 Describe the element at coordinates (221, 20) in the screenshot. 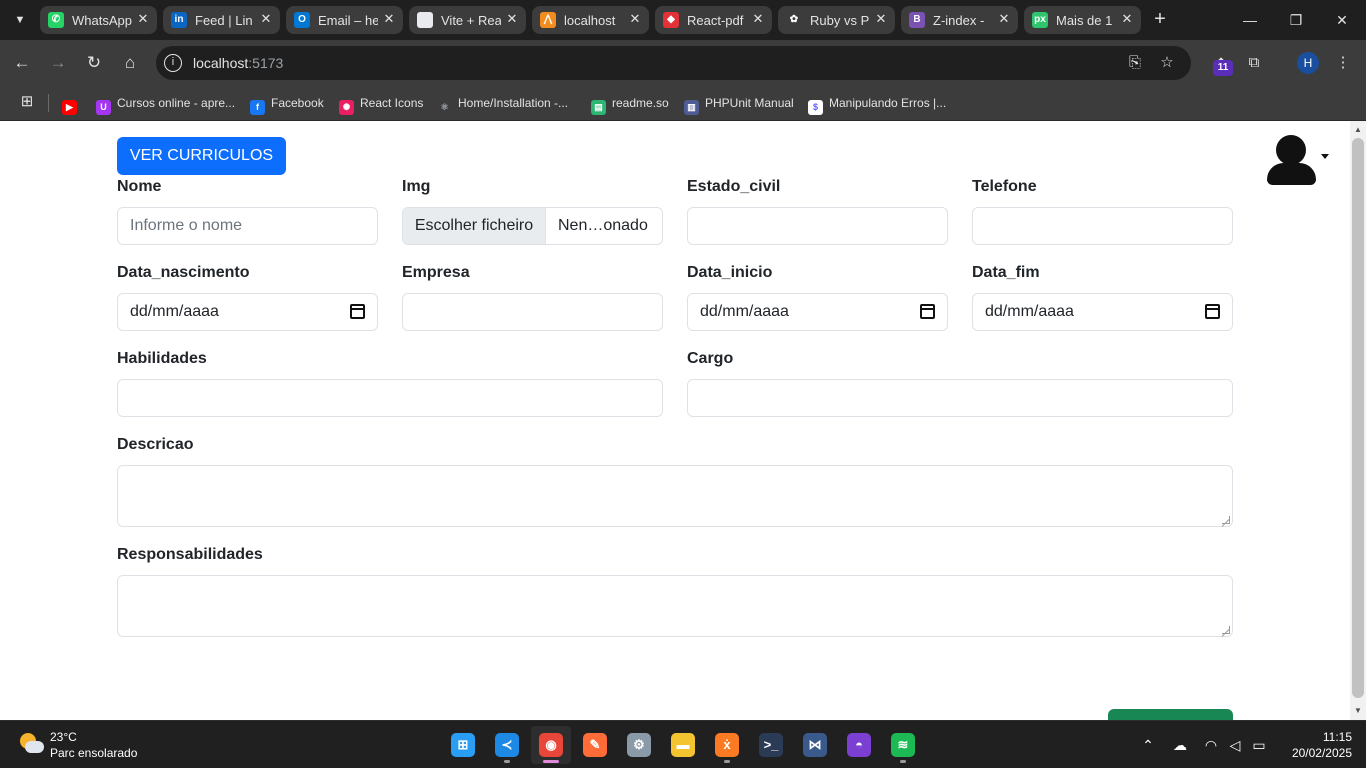

I see `tab-linkedin: in Feed | Lin ✕` at that location.